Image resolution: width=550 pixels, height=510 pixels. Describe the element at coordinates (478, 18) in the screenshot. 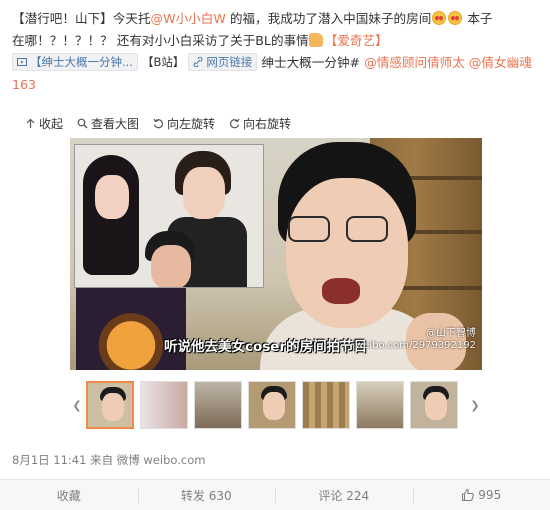

I see `post-text-part: 本子` at that location.